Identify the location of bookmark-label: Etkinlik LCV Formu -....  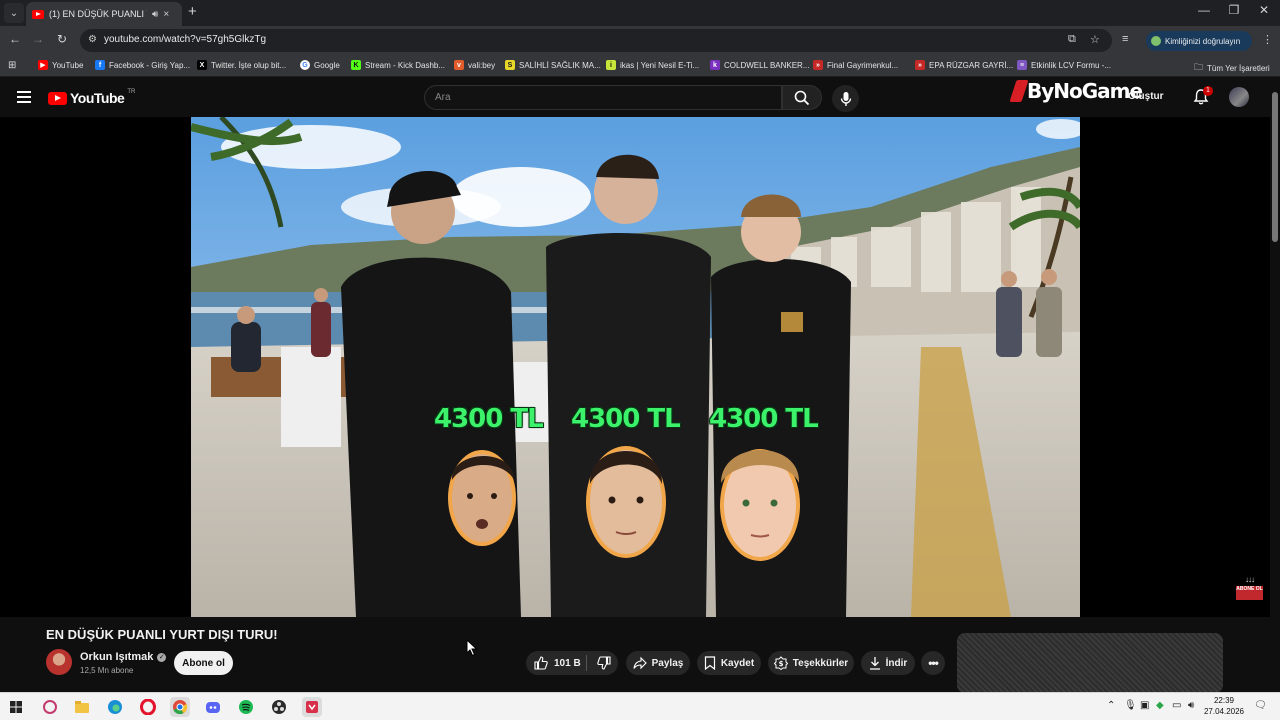
(1071, 65).